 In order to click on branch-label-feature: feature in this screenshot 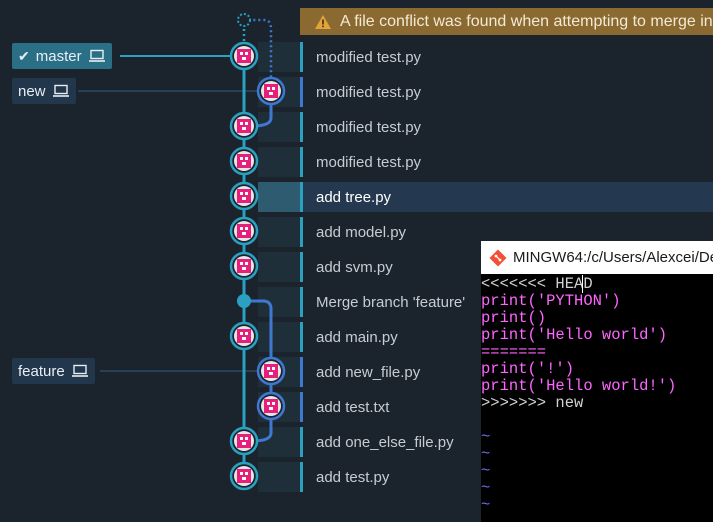, I will do `click(53, 371)`.